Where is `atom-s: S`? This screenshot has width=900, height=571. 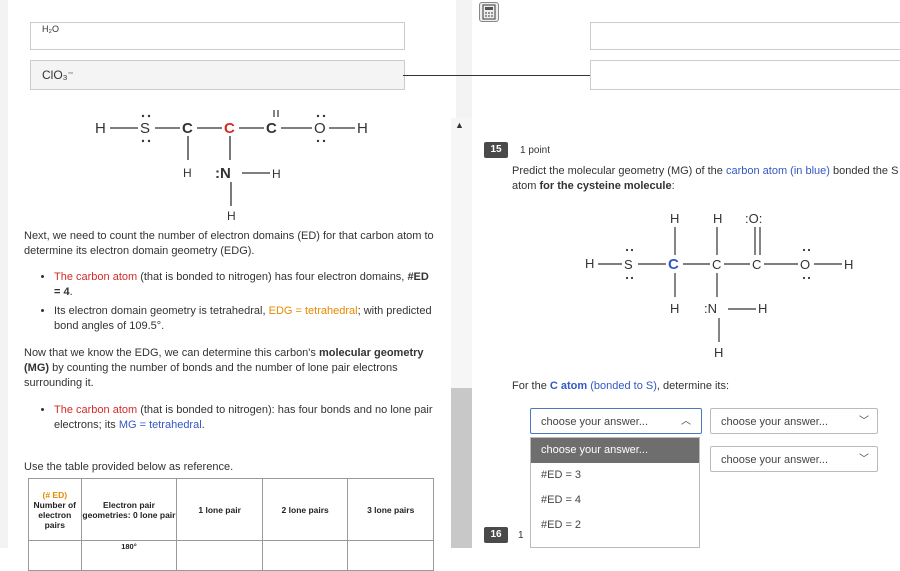
atom-s: S is located at coordinates (145, 128).